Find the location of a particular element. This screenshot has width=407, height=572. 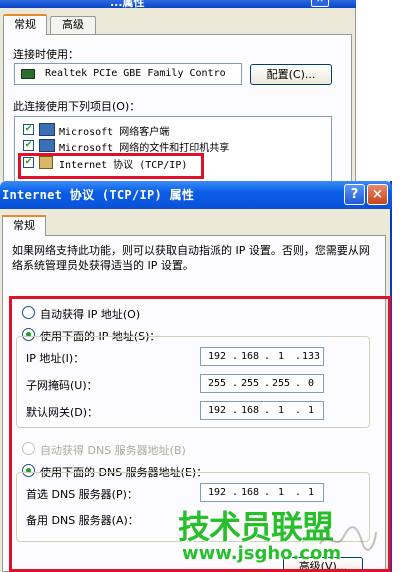

checkbox-file-sharing: ✔ is located at coordinates (28, 145).